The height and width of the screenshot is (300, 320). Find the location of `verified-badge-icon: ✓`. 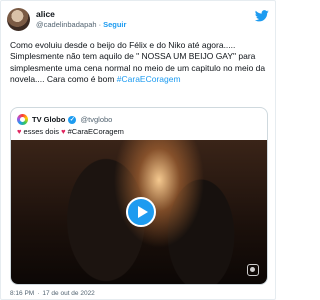

verified-badge-icon: ✓ is located at coordinates (72, 120).